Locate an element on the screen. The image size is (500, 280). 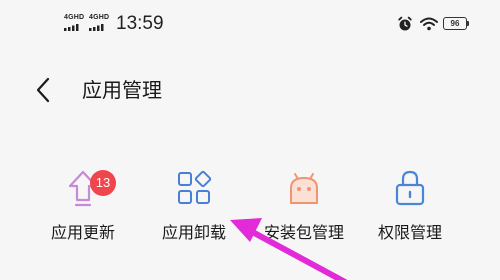
back-button is located at coordinates (43, 90).